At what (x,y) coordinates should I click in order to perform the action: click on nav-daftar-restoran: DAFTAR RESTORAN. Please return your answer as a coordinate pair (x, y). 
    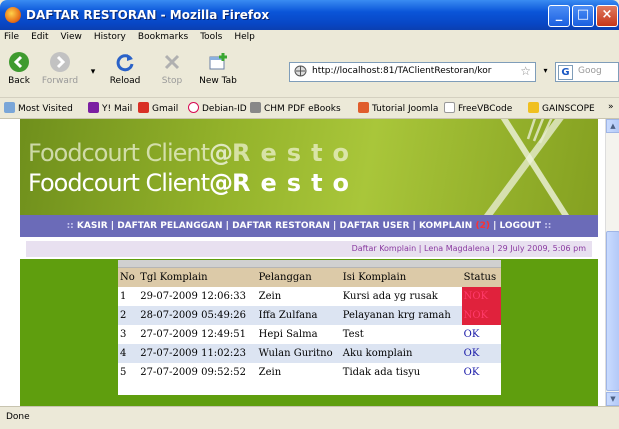
    Looking at the image, I should click on (281, 226).